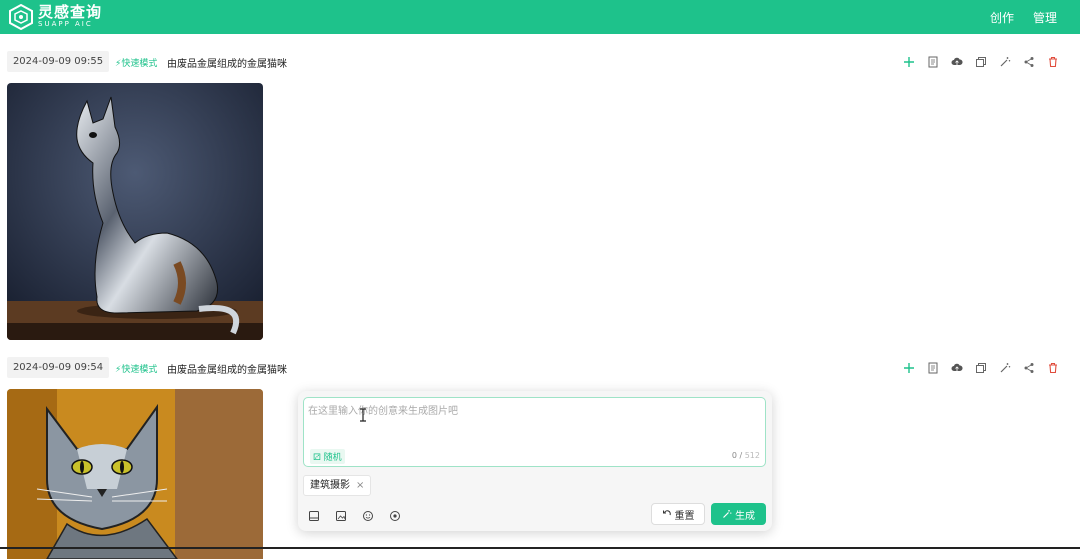 The height and width of the screenshot is (559, 1080). Describe the element at coordinates (535, 425) in the screenshot. I see `prompt-input` at that location.